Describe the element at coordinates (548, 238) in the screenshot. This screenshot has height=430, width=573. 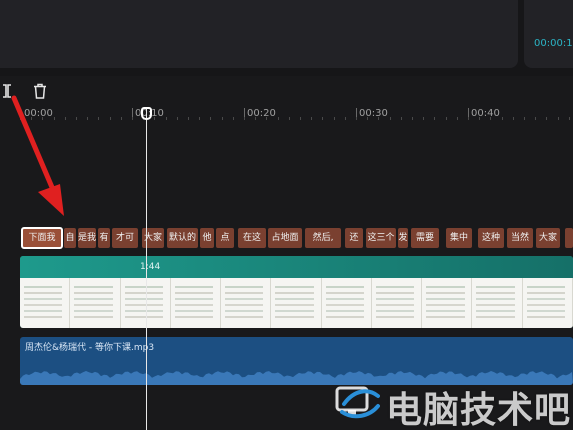
I see `caption-clip: 大家` at that location.